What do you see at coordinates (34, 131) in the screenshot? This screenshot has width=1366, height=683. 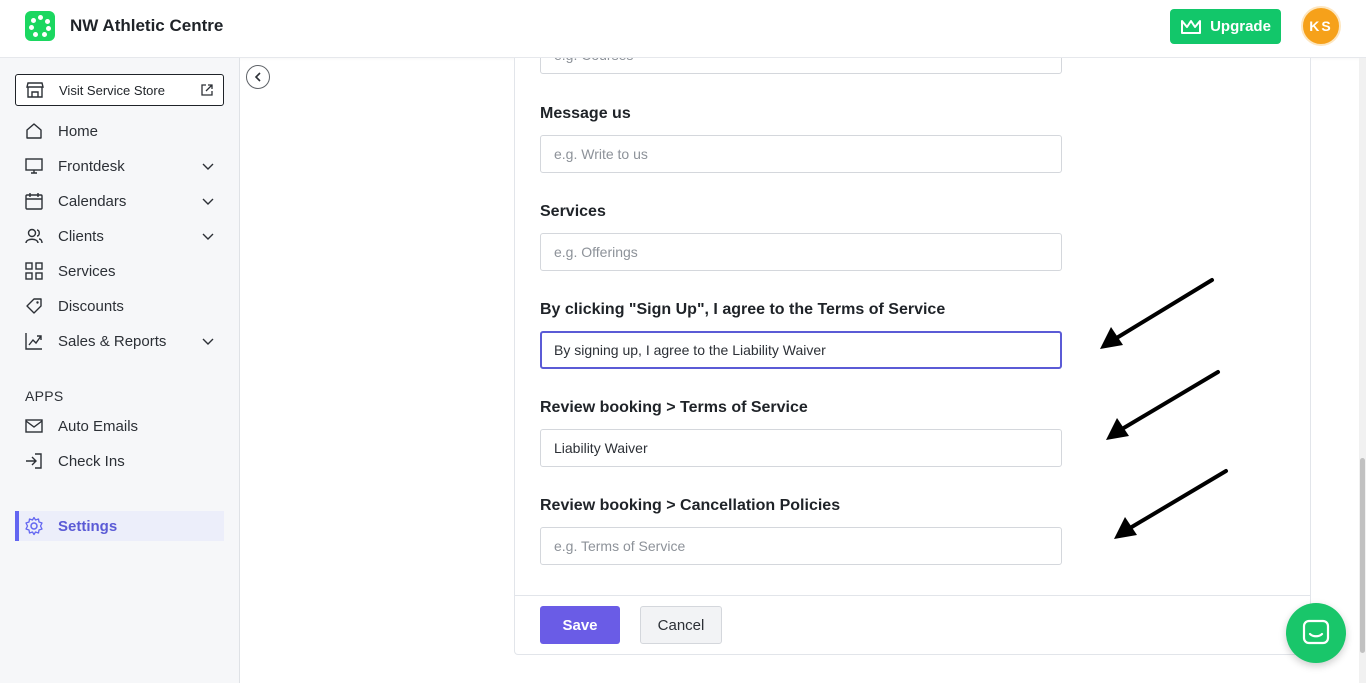 I see `home-icon` at bounding box center [34, 131].